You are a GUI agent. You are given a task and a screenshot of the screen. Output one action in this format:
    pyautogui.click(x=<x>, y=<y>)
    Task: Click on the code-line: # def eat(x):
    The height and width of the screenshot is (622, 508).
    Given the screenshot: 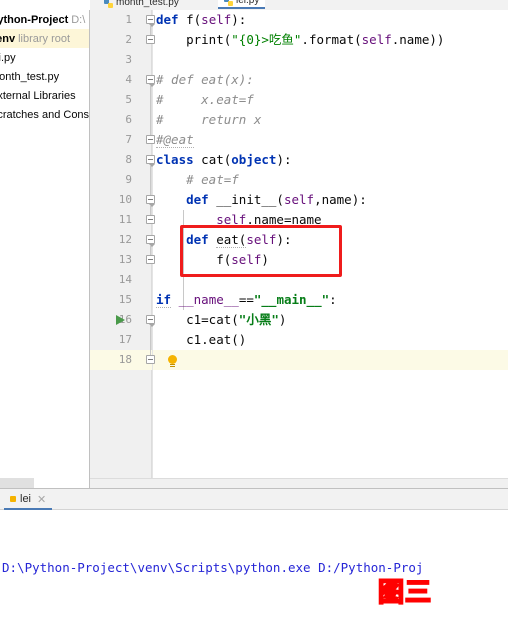 What is the action you would take?
    pyautogui.click(x=332, y=80)
    